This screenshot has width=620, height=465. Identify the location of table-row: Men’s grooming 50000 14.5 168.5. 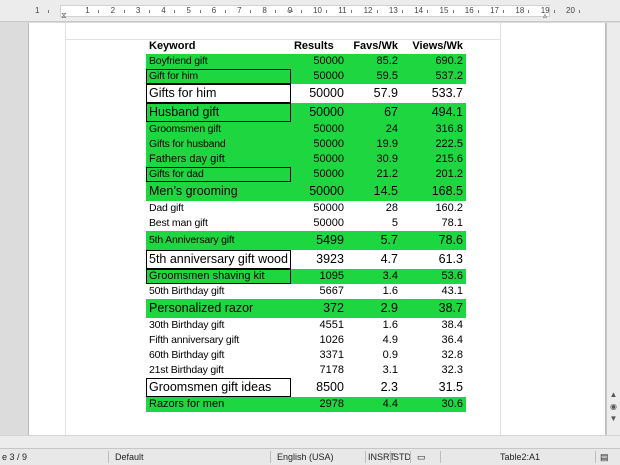
(306, 191).